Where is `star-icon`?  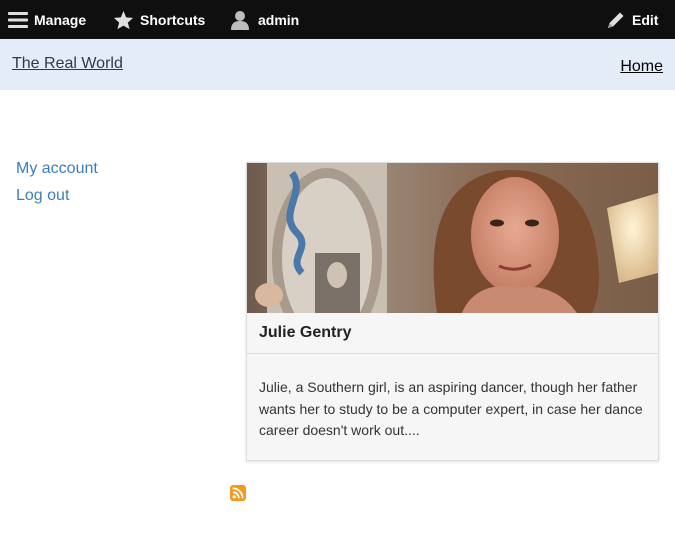 star-icon is located at coordinates (123, 20).